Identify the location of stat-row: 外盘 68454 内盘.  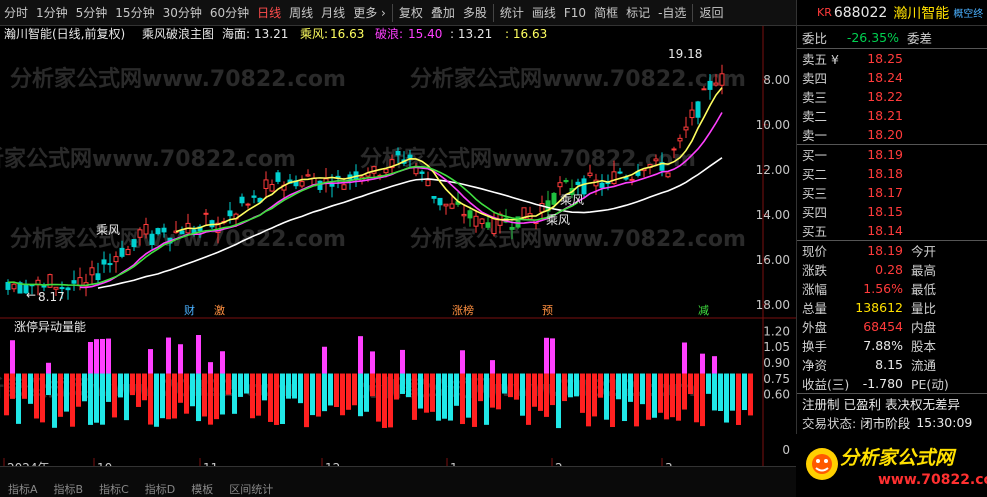
(892, 326).